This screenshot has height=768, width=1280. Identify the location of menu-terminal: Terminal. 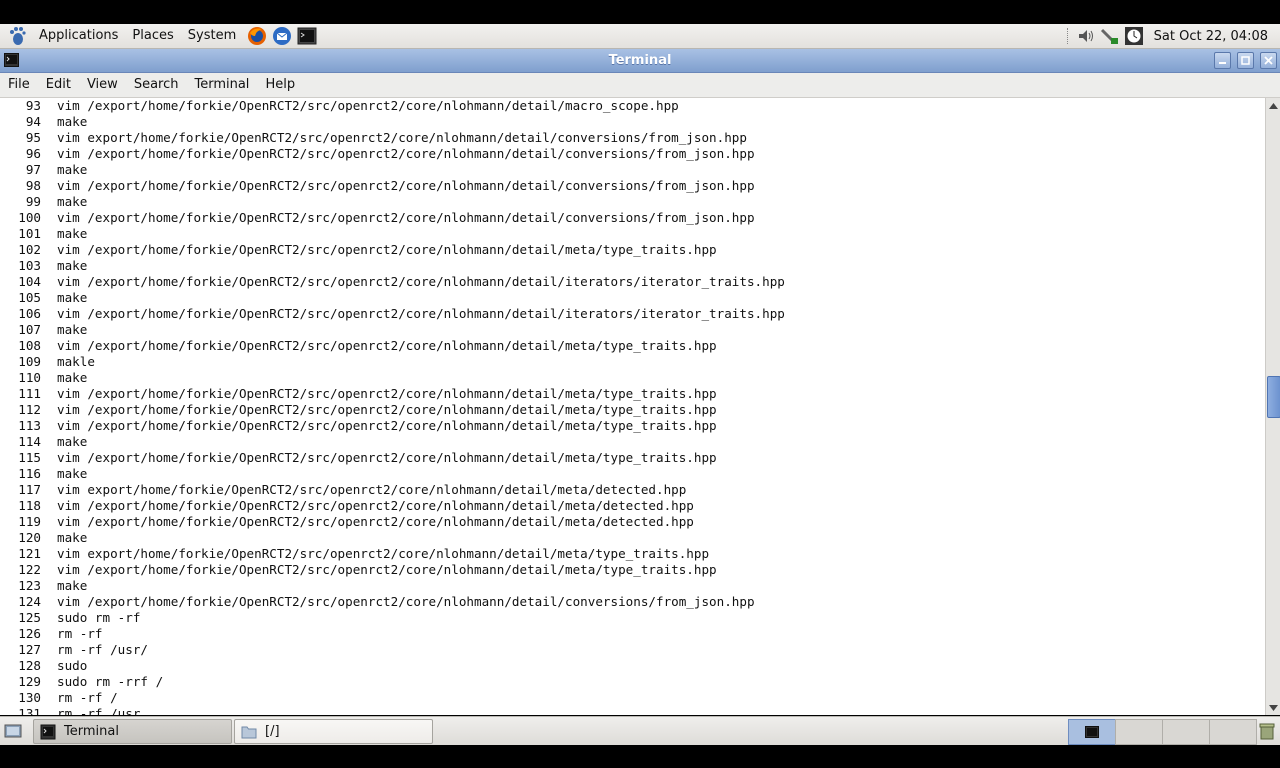
(221, 85).